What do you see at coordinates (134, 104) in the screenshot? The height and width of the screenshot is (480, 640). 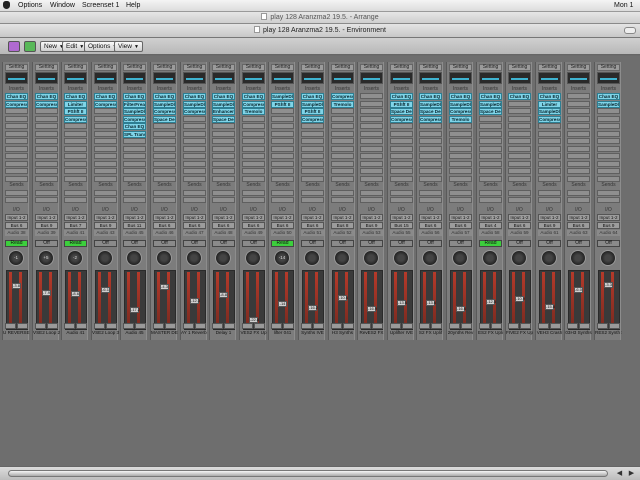 I see `insert-plugin: FilterFreak` at bounding box center [134, 104].